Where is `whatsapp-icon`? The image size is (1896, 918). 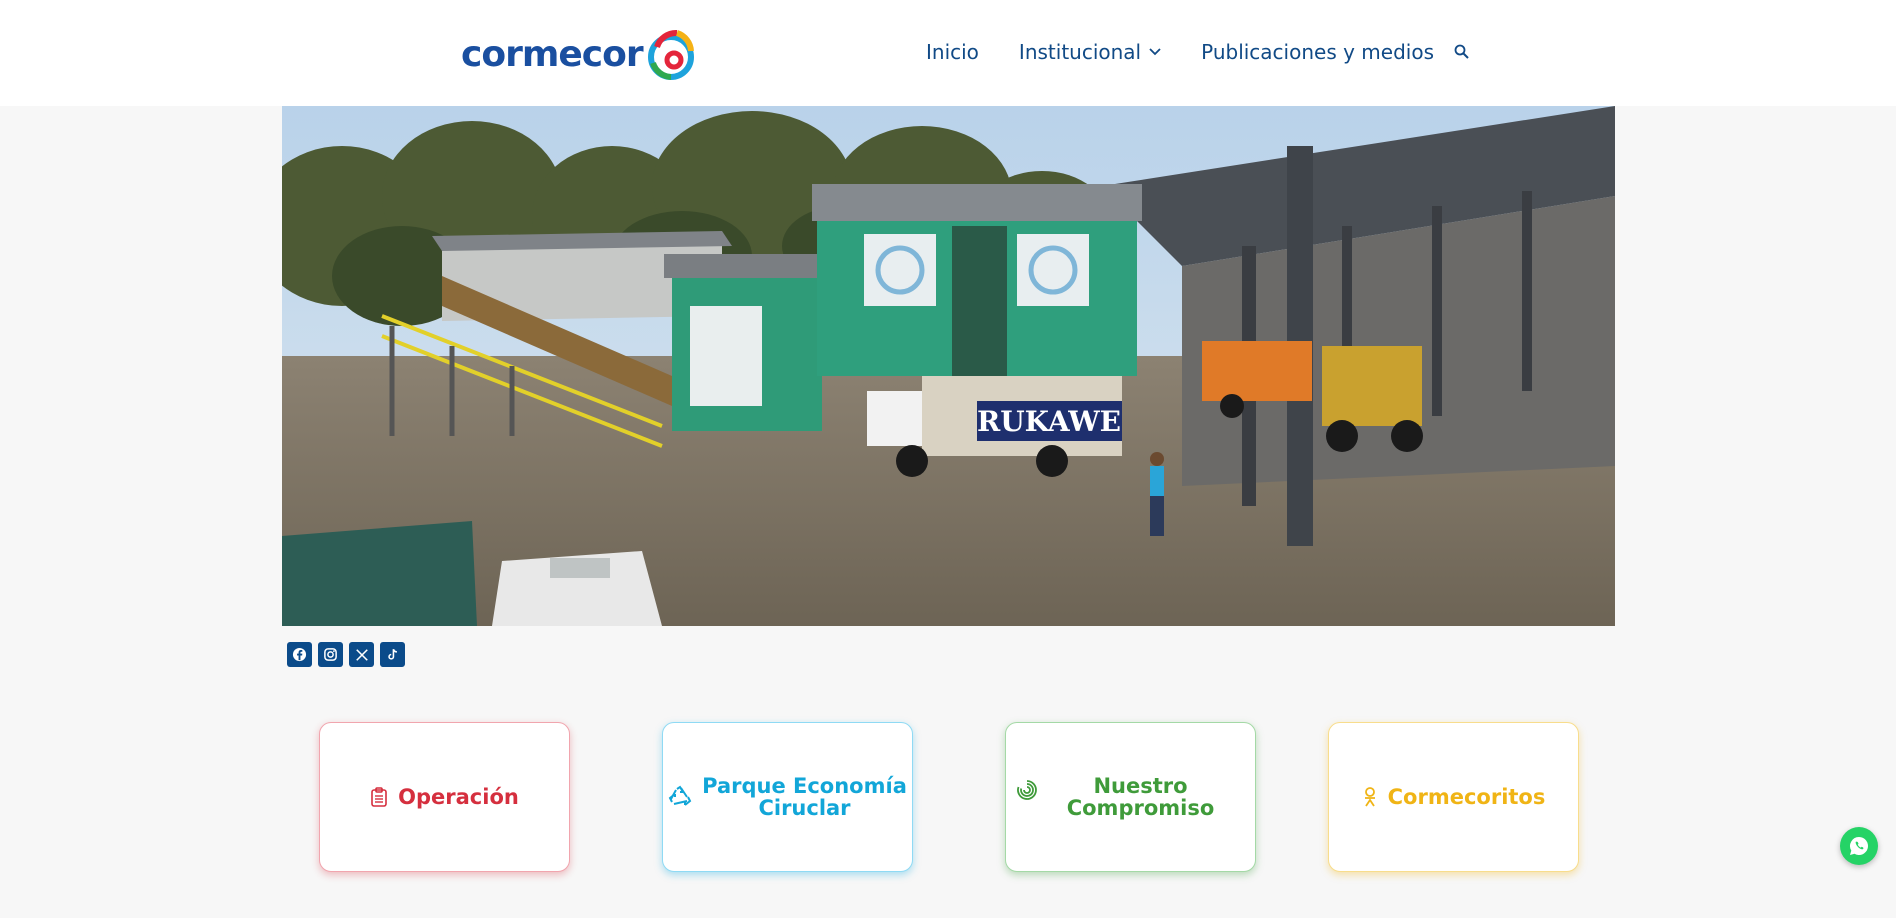
whatsapp-icon is located at coordinates (1859, 846).